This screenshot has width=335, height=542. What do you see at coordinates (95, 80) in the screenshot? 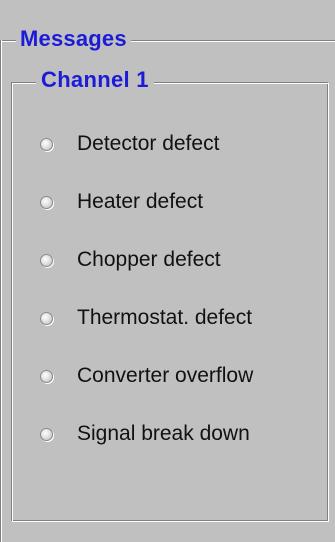
I see `channel-group-title: Channel 1` at bounding box center [95, 80].